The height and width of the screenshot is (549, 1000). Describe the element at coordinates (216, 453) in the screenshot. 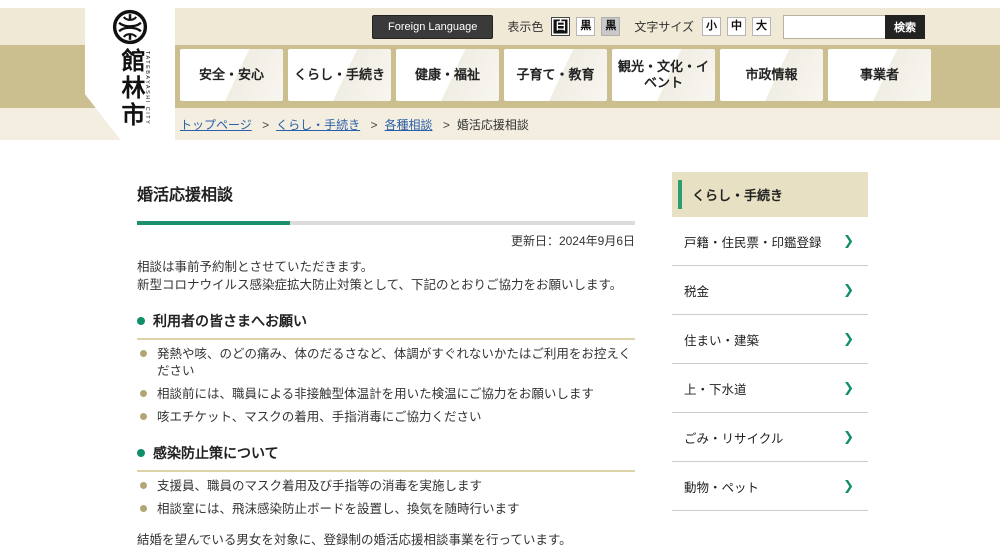

I see `section-heading-text: 感染防止策について` at that location.